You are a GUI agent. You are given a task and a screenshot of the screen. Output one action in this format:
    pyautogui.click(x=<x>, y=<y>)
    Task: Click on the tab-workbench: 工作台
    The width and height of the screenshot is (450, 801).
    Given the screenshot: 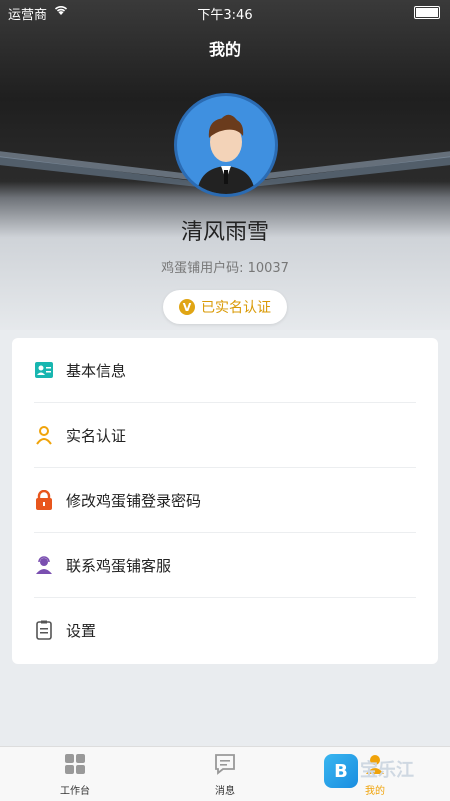 What is the action you would take?
    pyautogui.click(x=75, y=775)
    